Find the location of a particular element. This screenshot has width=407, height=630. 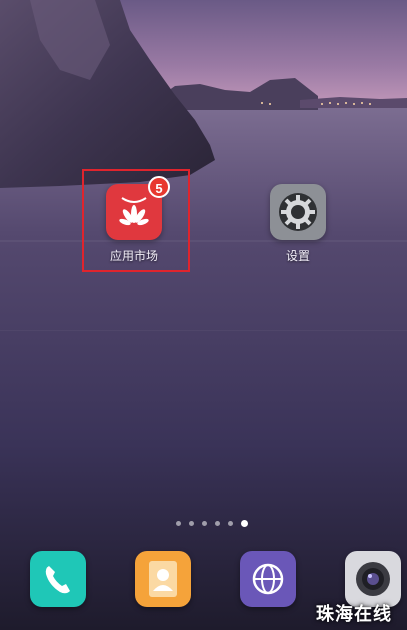

browser-icon is located at coordinates (268, 579).